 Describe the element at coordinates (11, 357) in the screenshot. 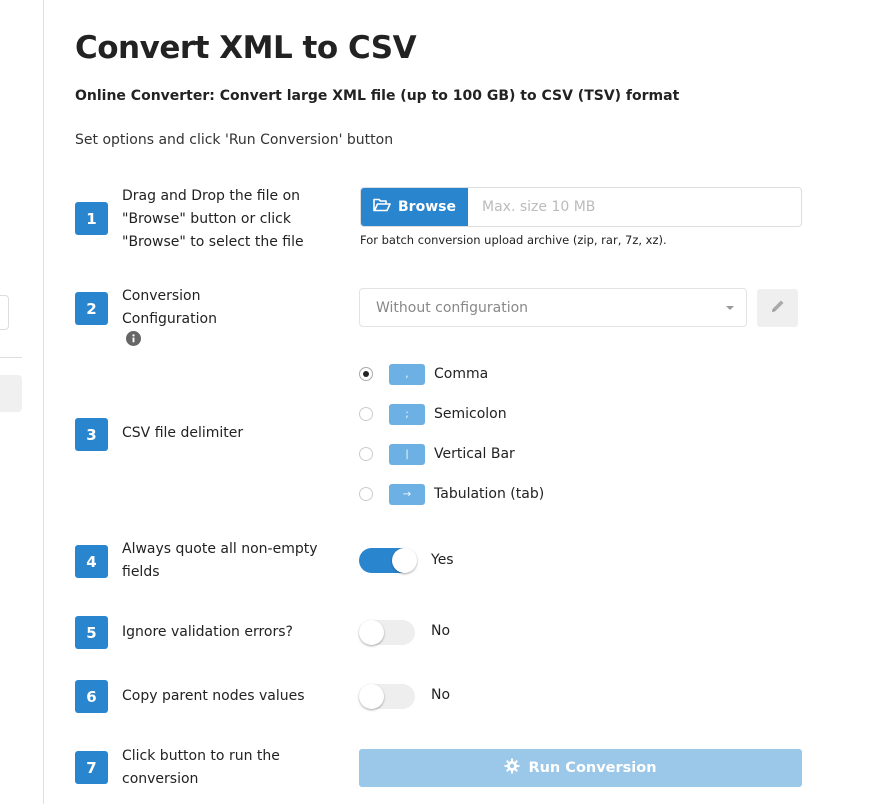

I see `sidebar-divider` at that location.